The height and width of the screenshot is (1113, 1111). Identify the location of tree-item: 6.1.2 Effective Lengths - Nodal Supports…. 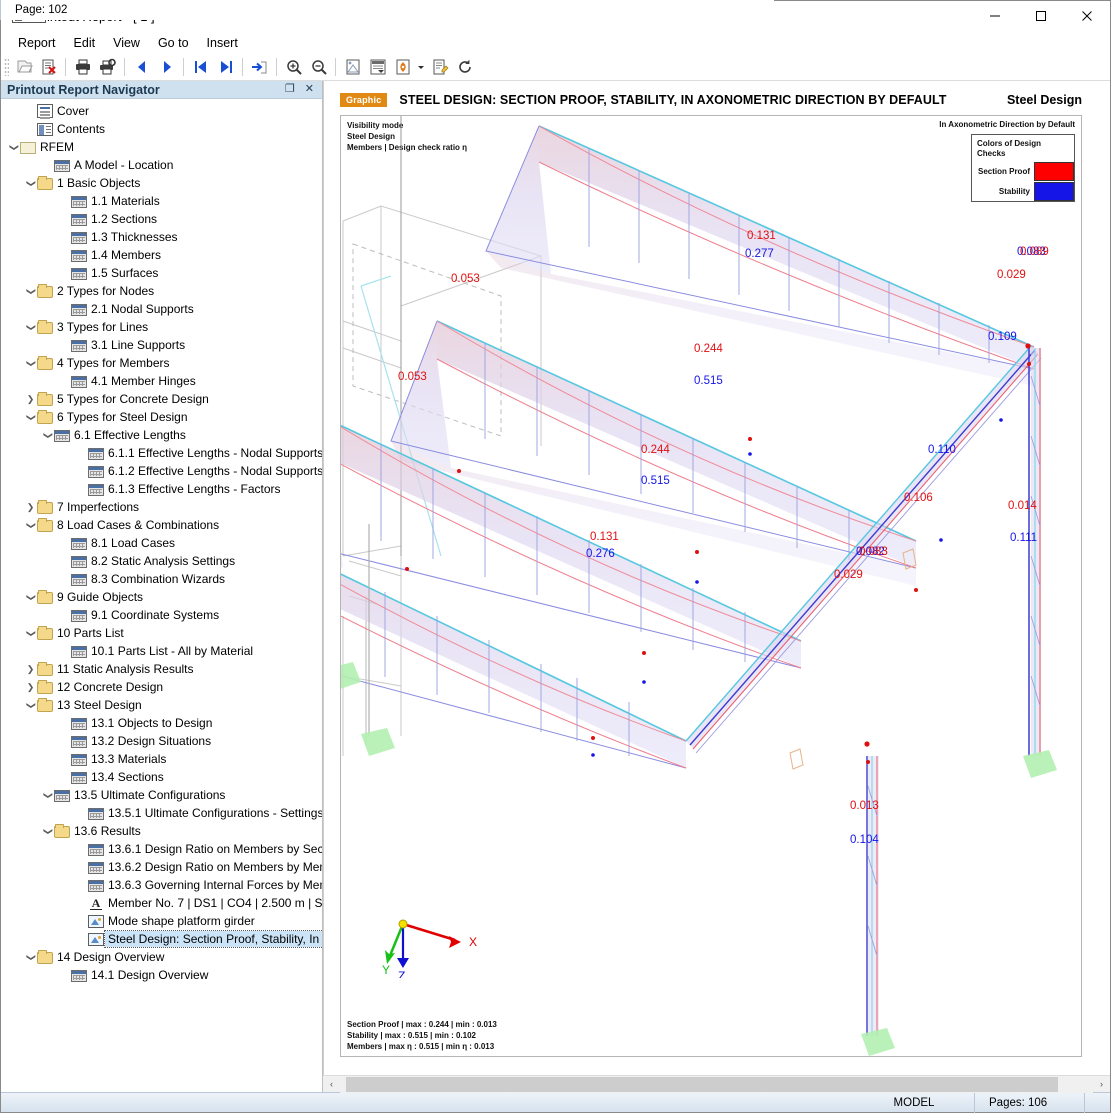
(161, 471).